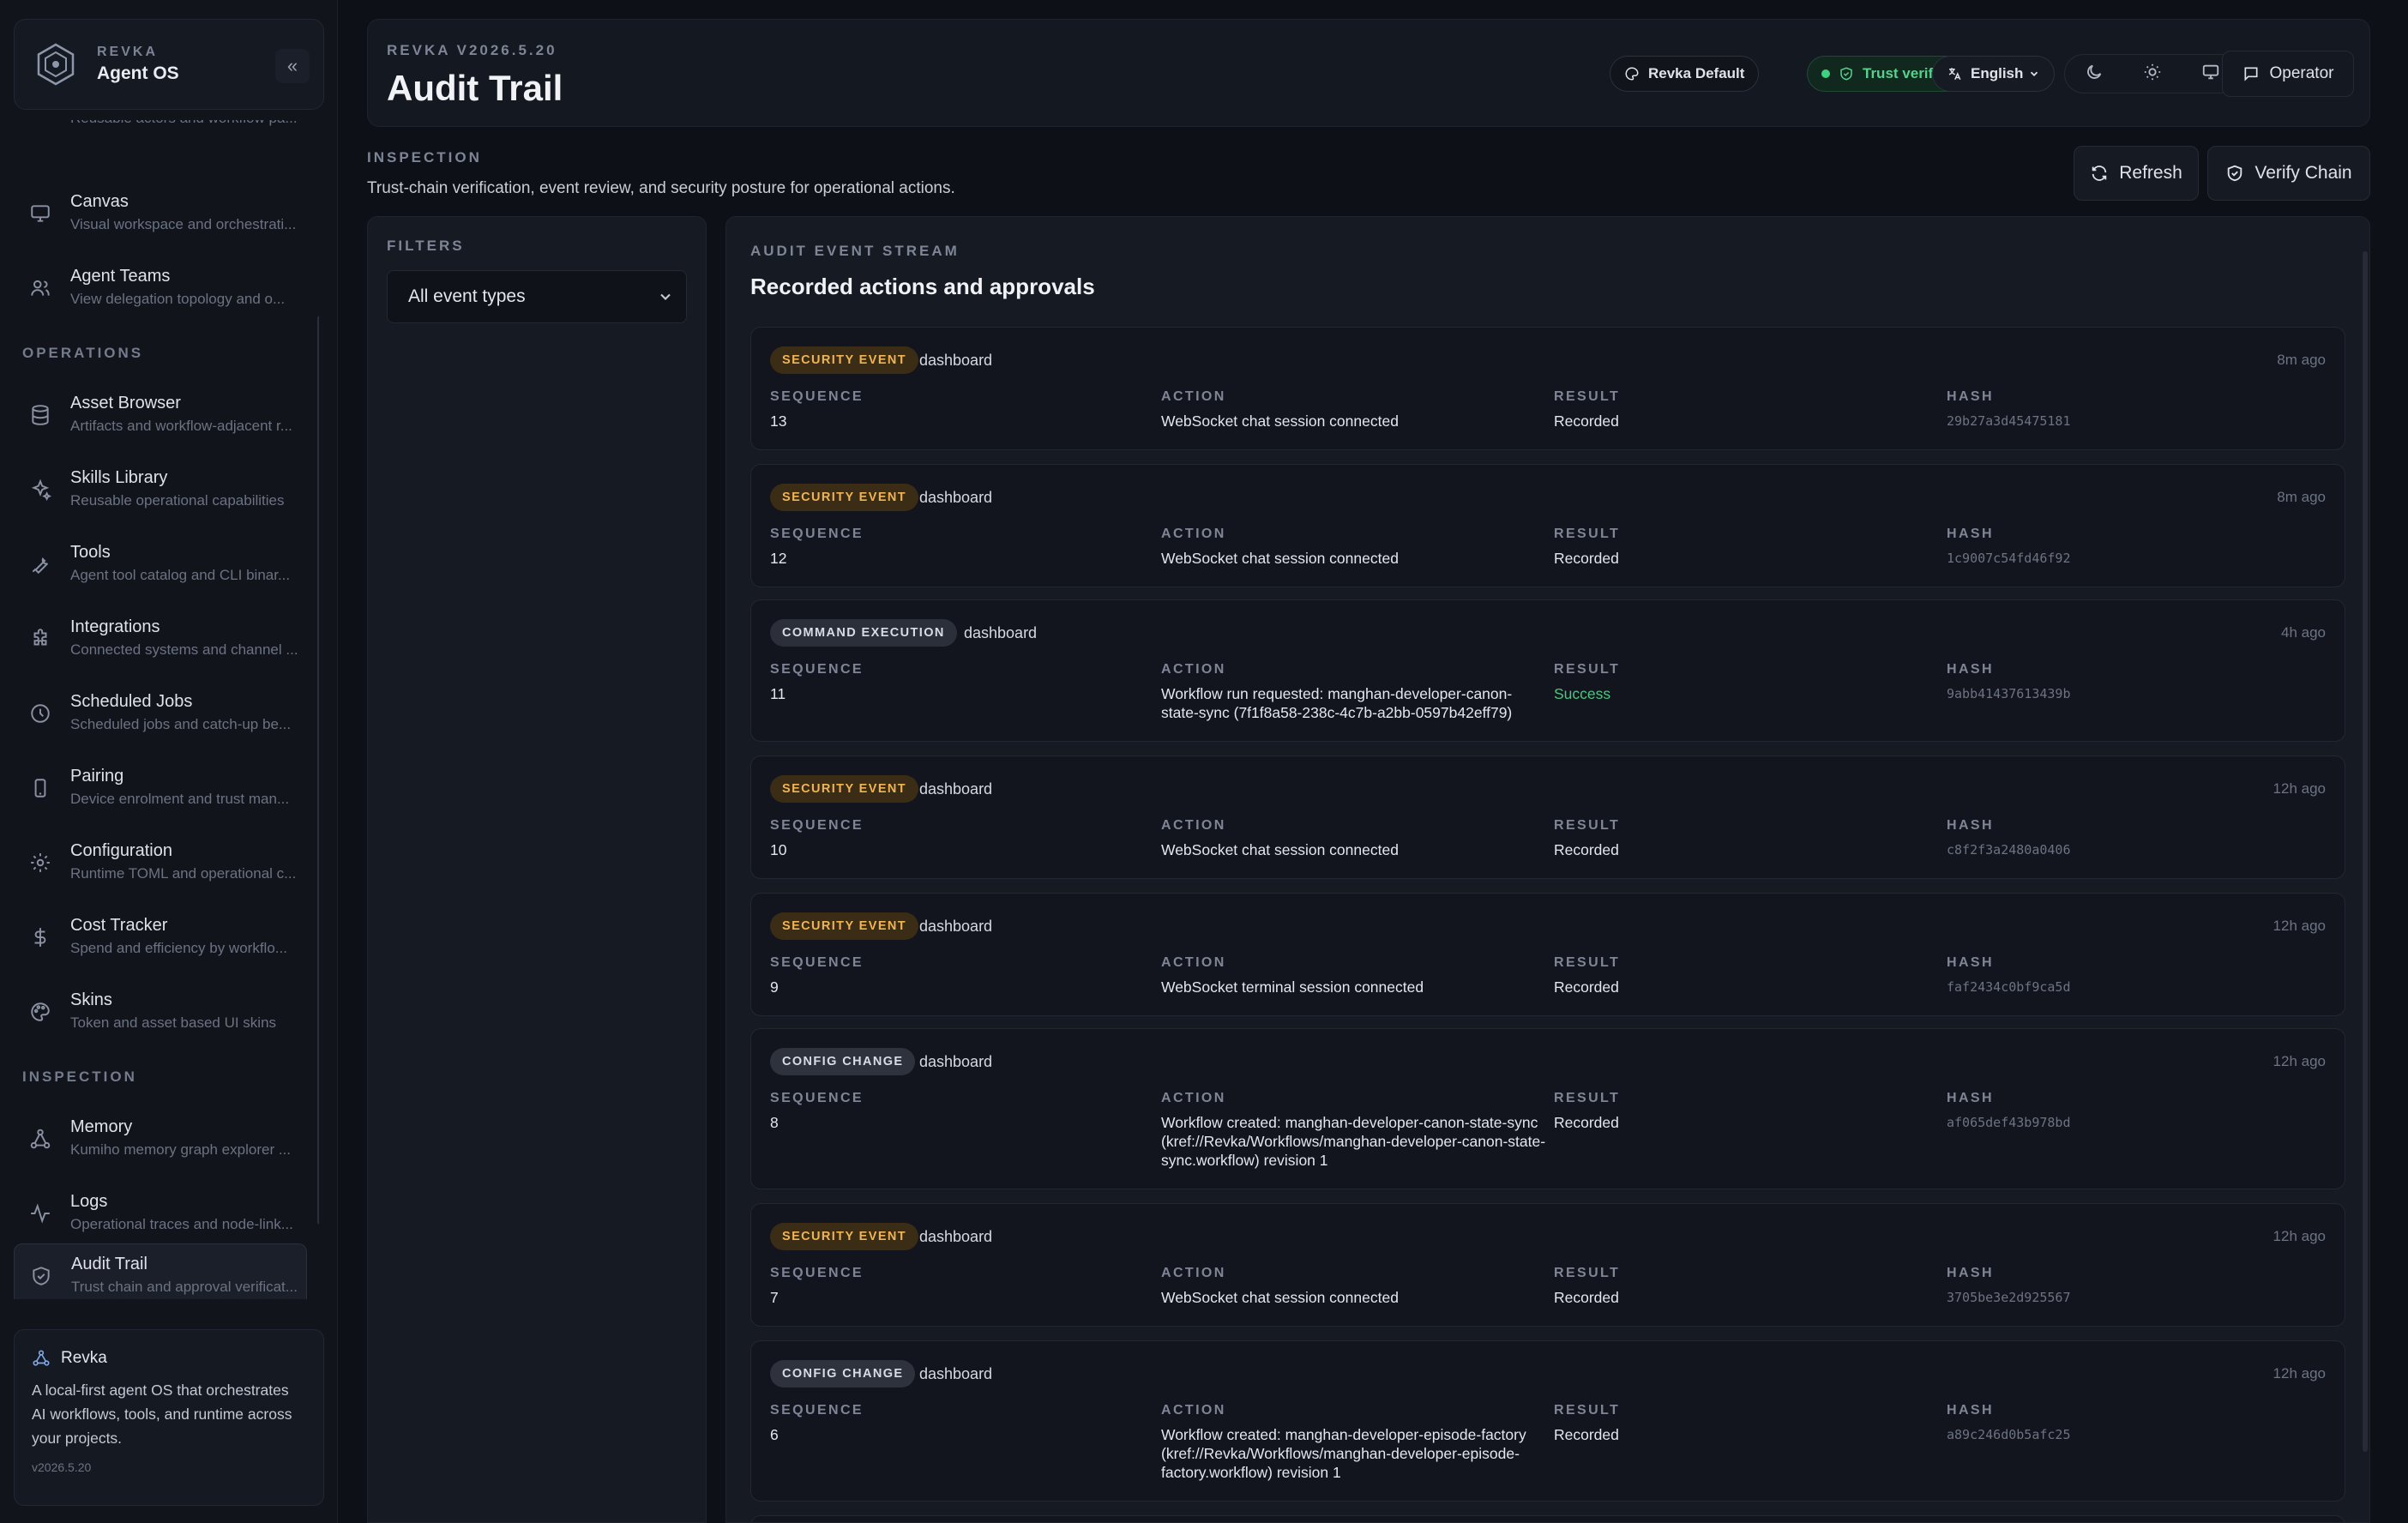 This screenshot has width=2408, height=1523. Describe the element at coordinates (109, 1264) in the screenshot. I see `sidebar-item-label: Audit Trail` at that location.